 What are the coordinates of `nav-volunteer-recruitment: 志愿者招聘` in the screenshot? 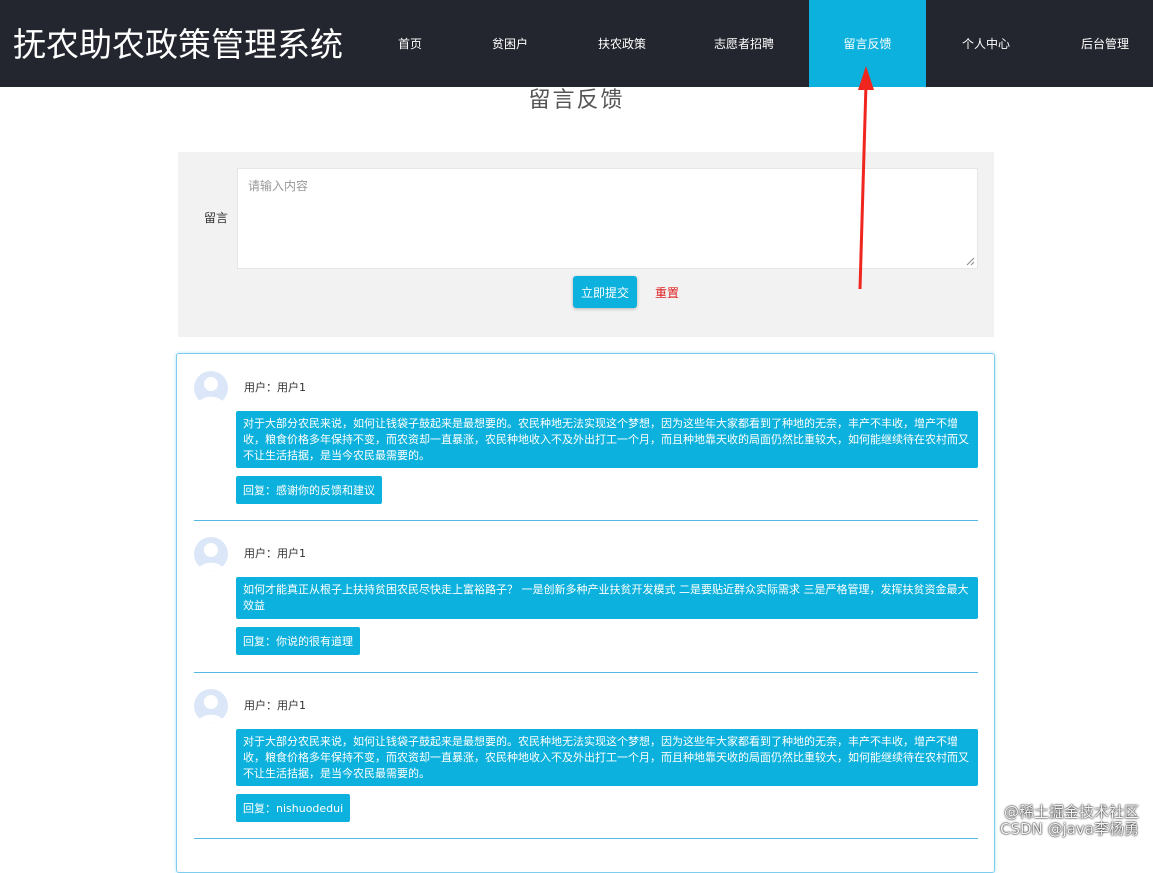 It's located at (744, 43).